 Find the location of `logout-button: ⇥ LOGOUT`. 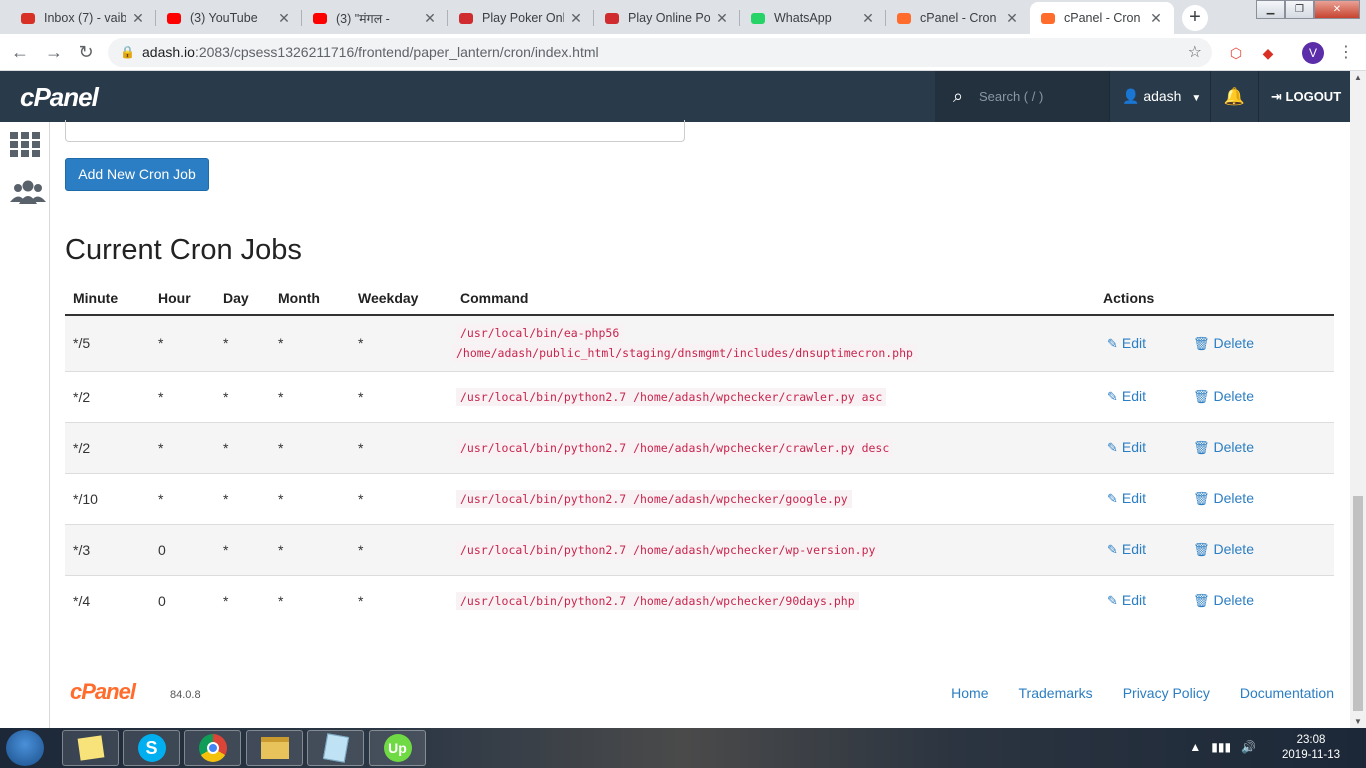

logout-button: ⇥ LOGOUT is located at coordinates (1304, 96).